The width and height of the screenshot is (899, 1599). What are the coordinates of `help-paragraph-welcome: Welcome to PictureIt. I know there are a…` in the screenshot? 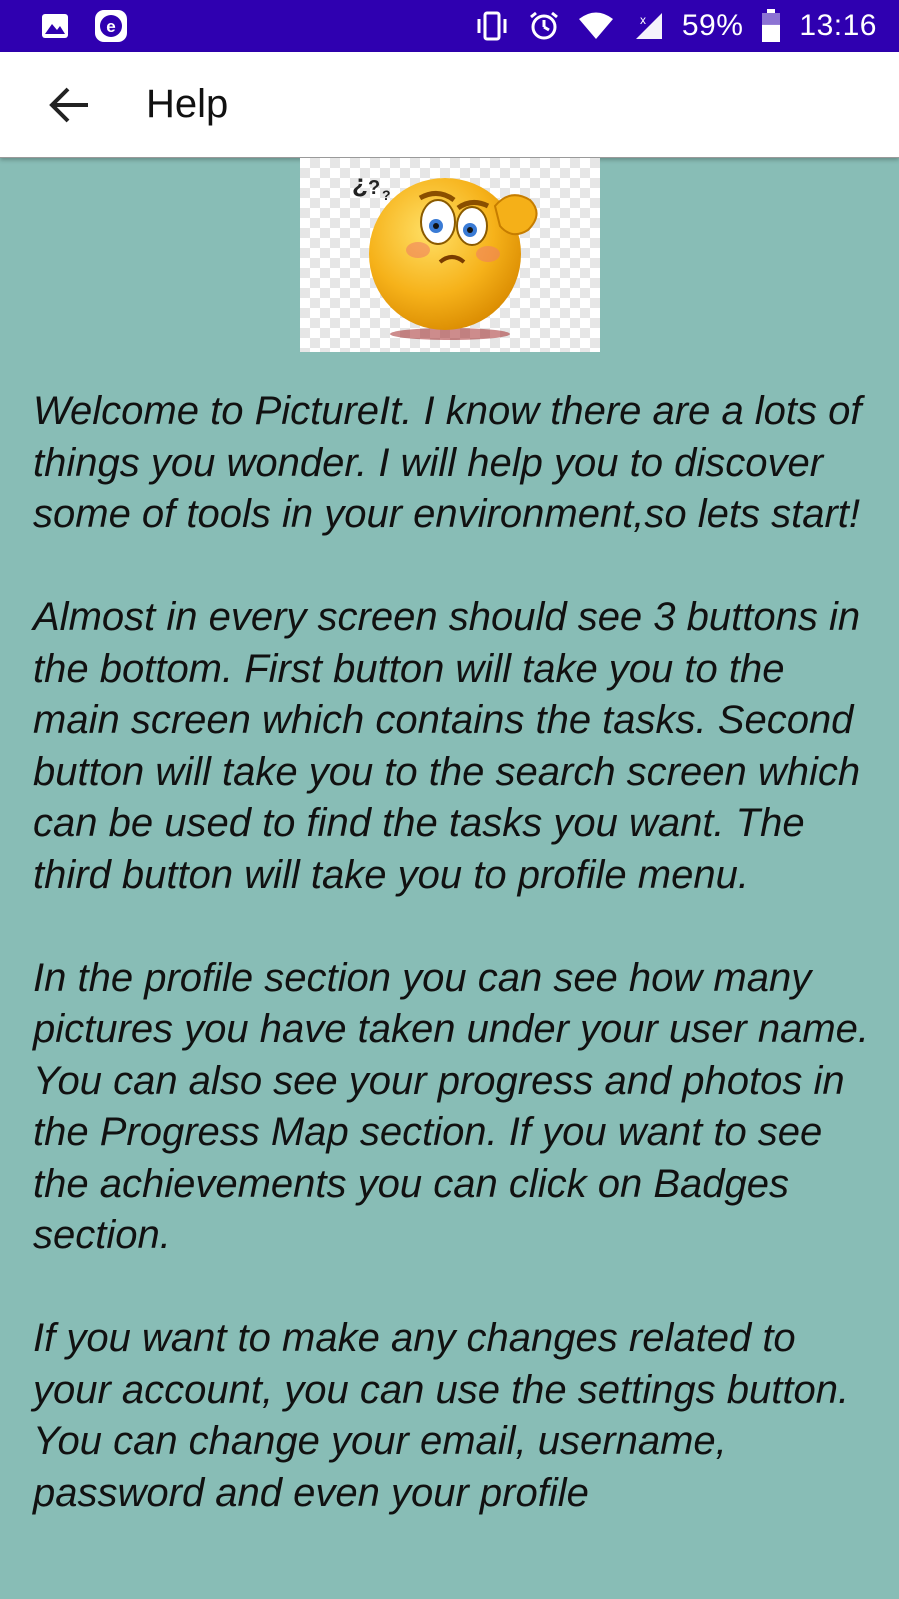 It's located at (447, 462).